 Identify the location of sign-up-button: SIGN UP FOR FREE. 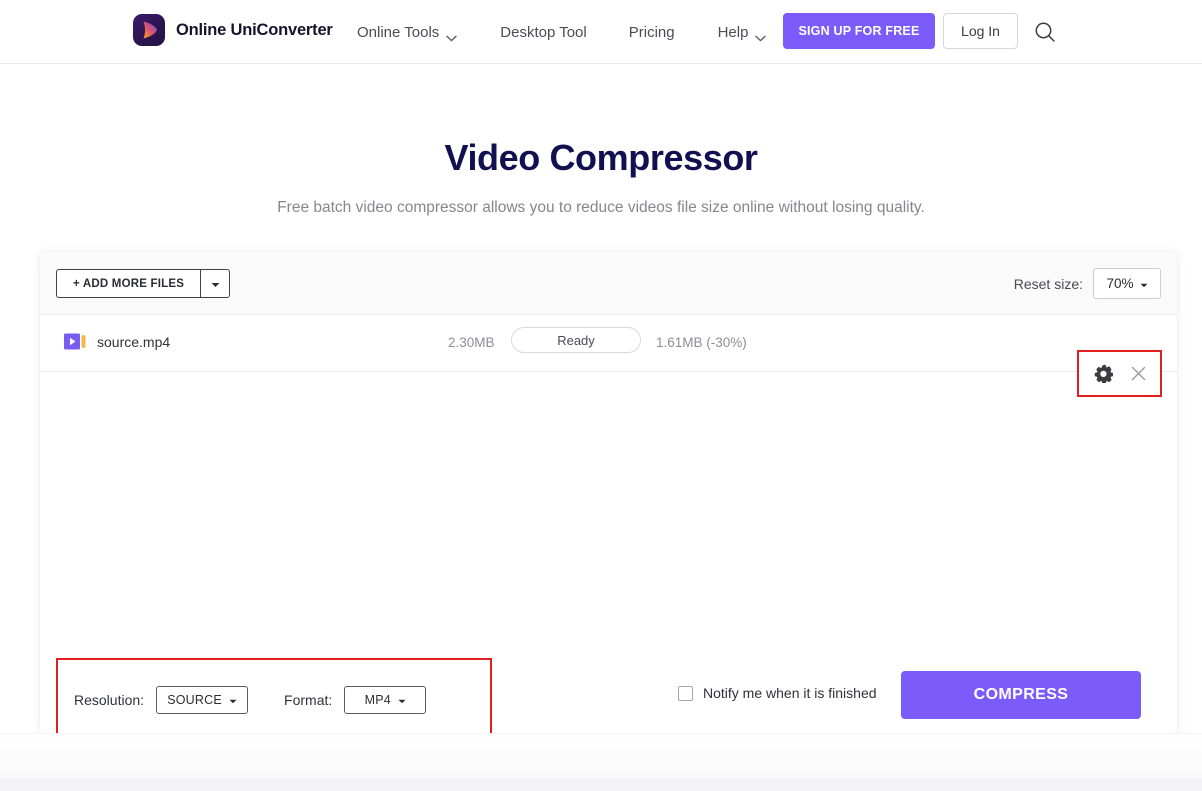
(859, 31).